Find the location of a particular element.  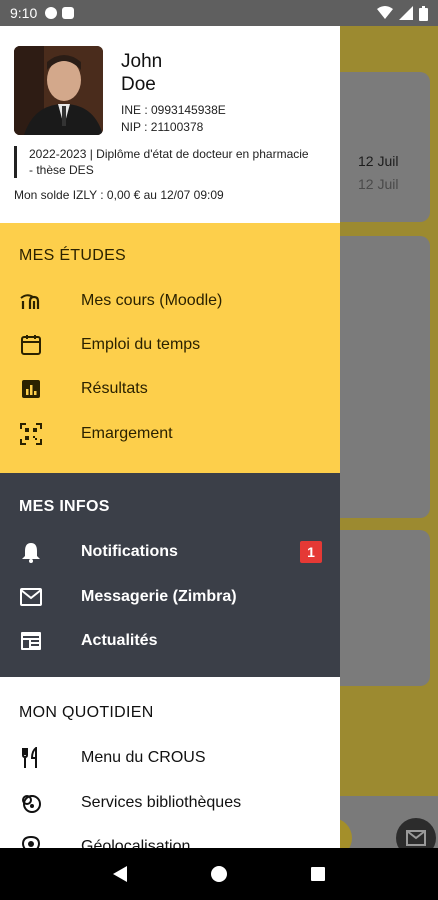

menu-item-label: Messagerie (Zimbra) is located at coordinates (159, 596).